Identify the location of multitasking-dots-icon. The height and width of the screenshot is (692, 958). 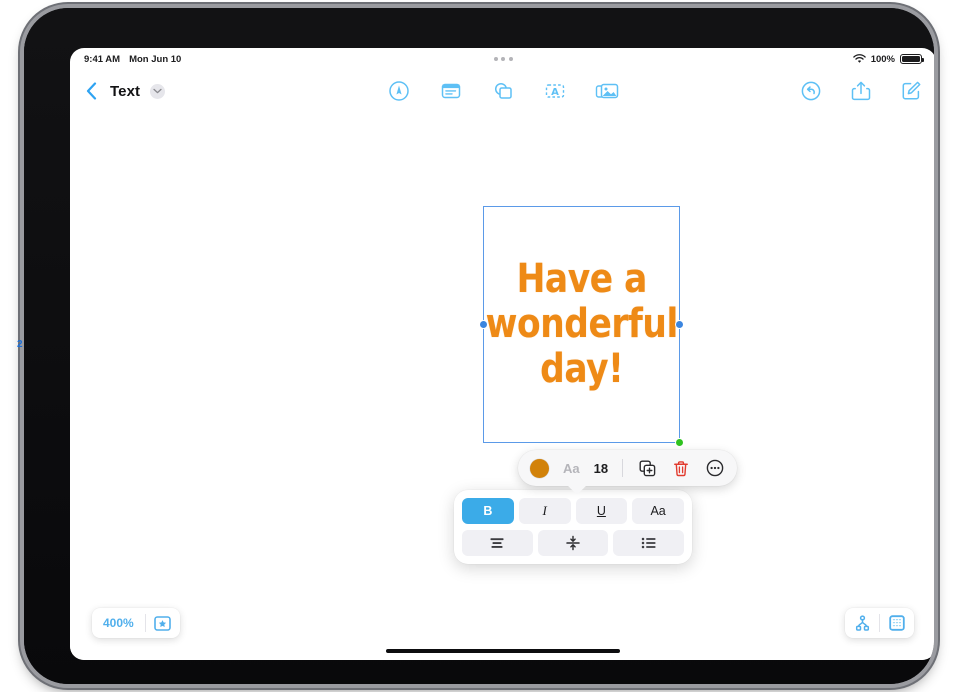
(503, 59).